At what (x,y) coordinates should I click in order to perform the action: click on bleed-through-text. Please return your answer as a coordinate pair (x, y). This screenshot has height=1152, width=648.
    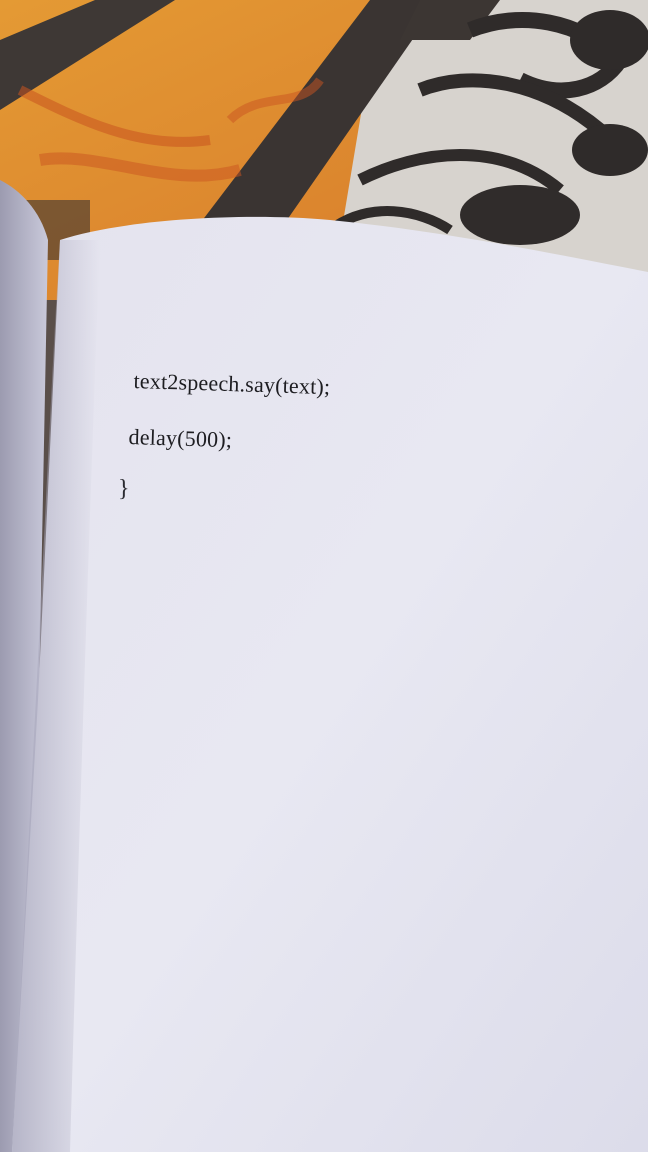
    Looking at the image, I should click on (252, 462).